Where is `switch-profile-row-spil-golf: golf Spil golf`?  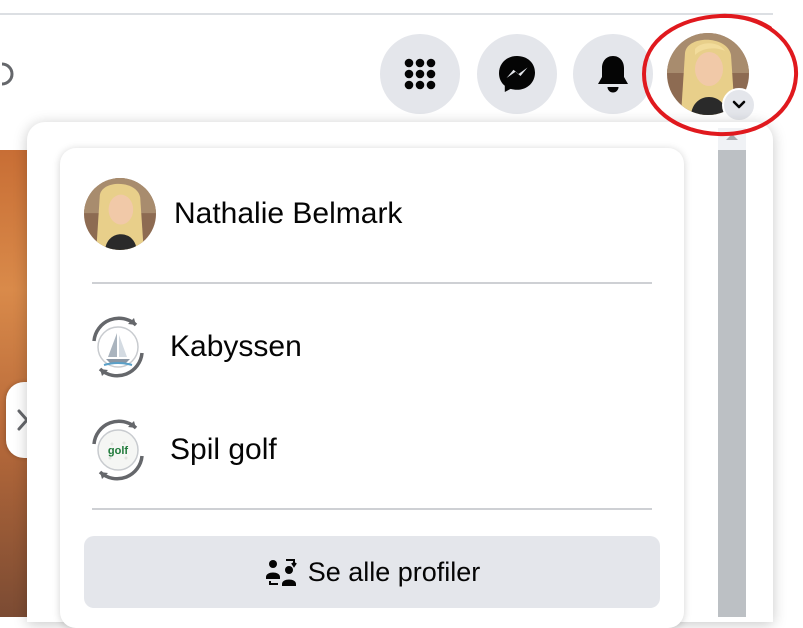 switch-profile-row-spil-golf: golf Spil golf is located at coordinates (180, 450).